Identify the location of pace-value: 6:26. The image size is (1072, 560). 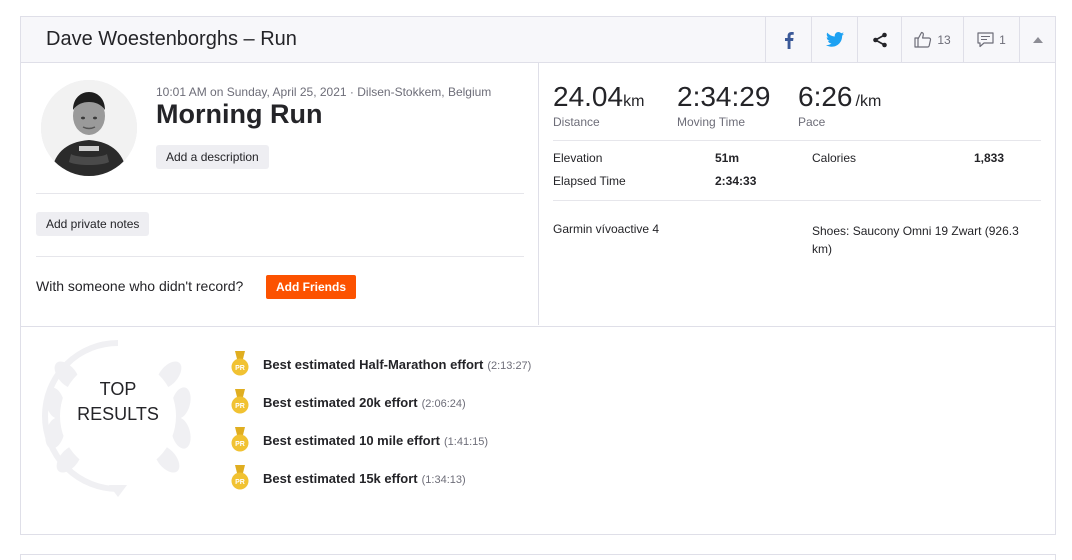
(825, 96).